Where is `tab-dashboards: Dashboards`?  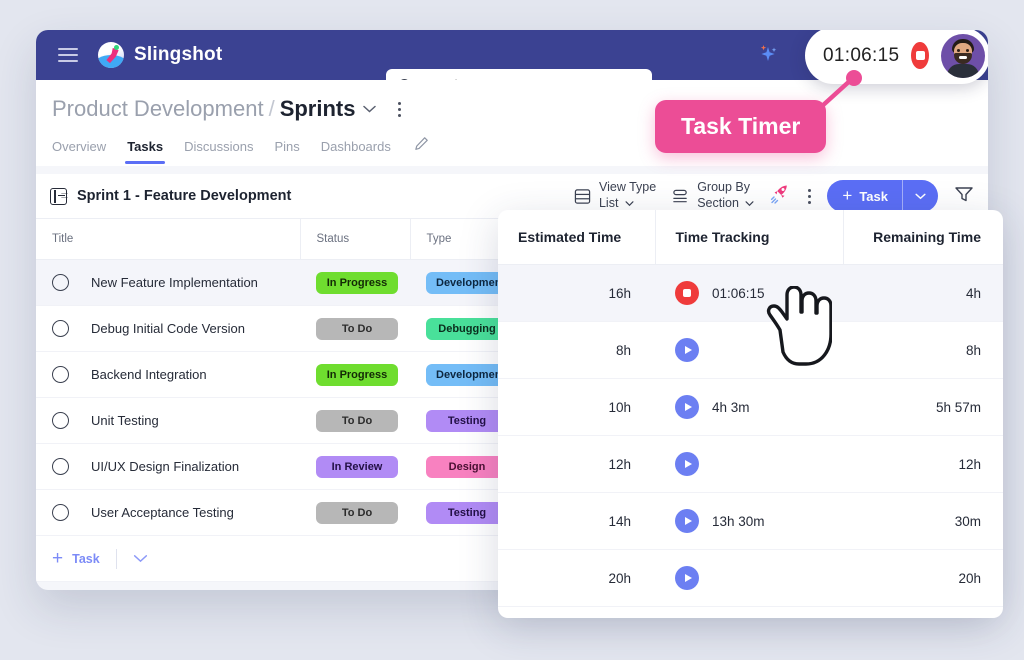 tab-dashboards: Dashboards is located at coordinates (356, 151).